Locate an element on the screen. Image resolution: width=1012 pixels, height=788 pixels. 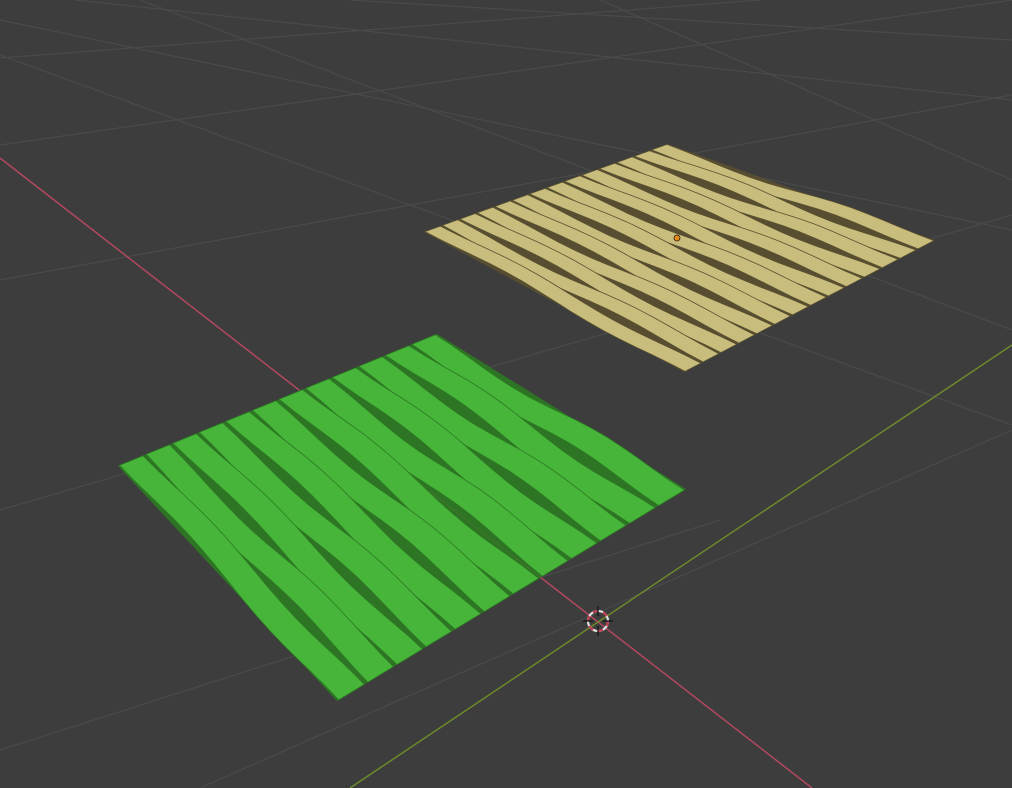
3d-cursor-icon is located at coordinates (598, 621).